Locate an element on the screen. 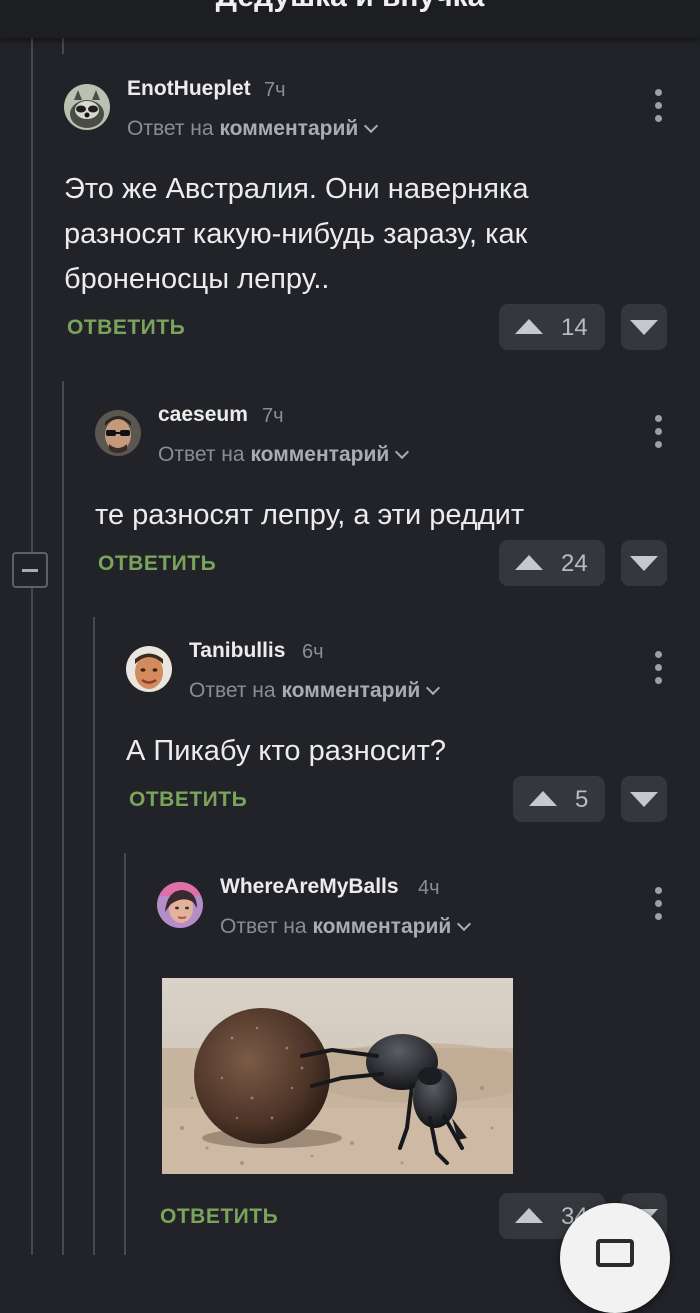 The image size is (700, 1313). comment-text: А Пикабу кто разносит? is located at coordinates (286, 751).